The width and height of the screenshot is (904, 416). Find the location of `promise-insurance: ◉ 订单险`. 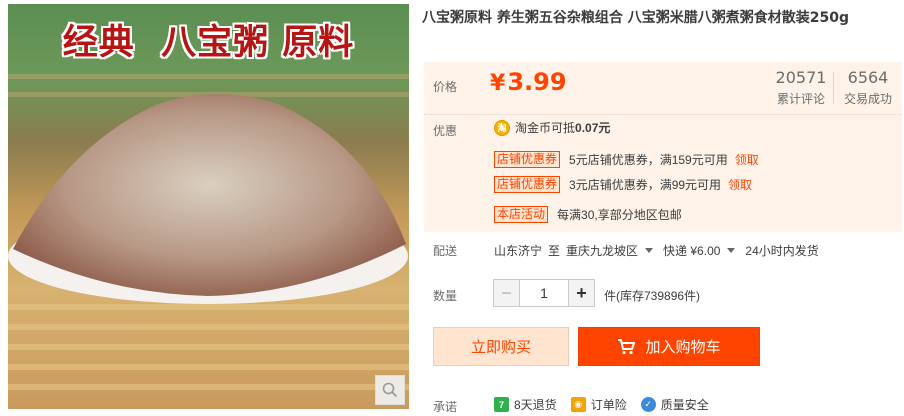

promise-insurance: ◉ 订单险 is located at coordinates (598, 404).